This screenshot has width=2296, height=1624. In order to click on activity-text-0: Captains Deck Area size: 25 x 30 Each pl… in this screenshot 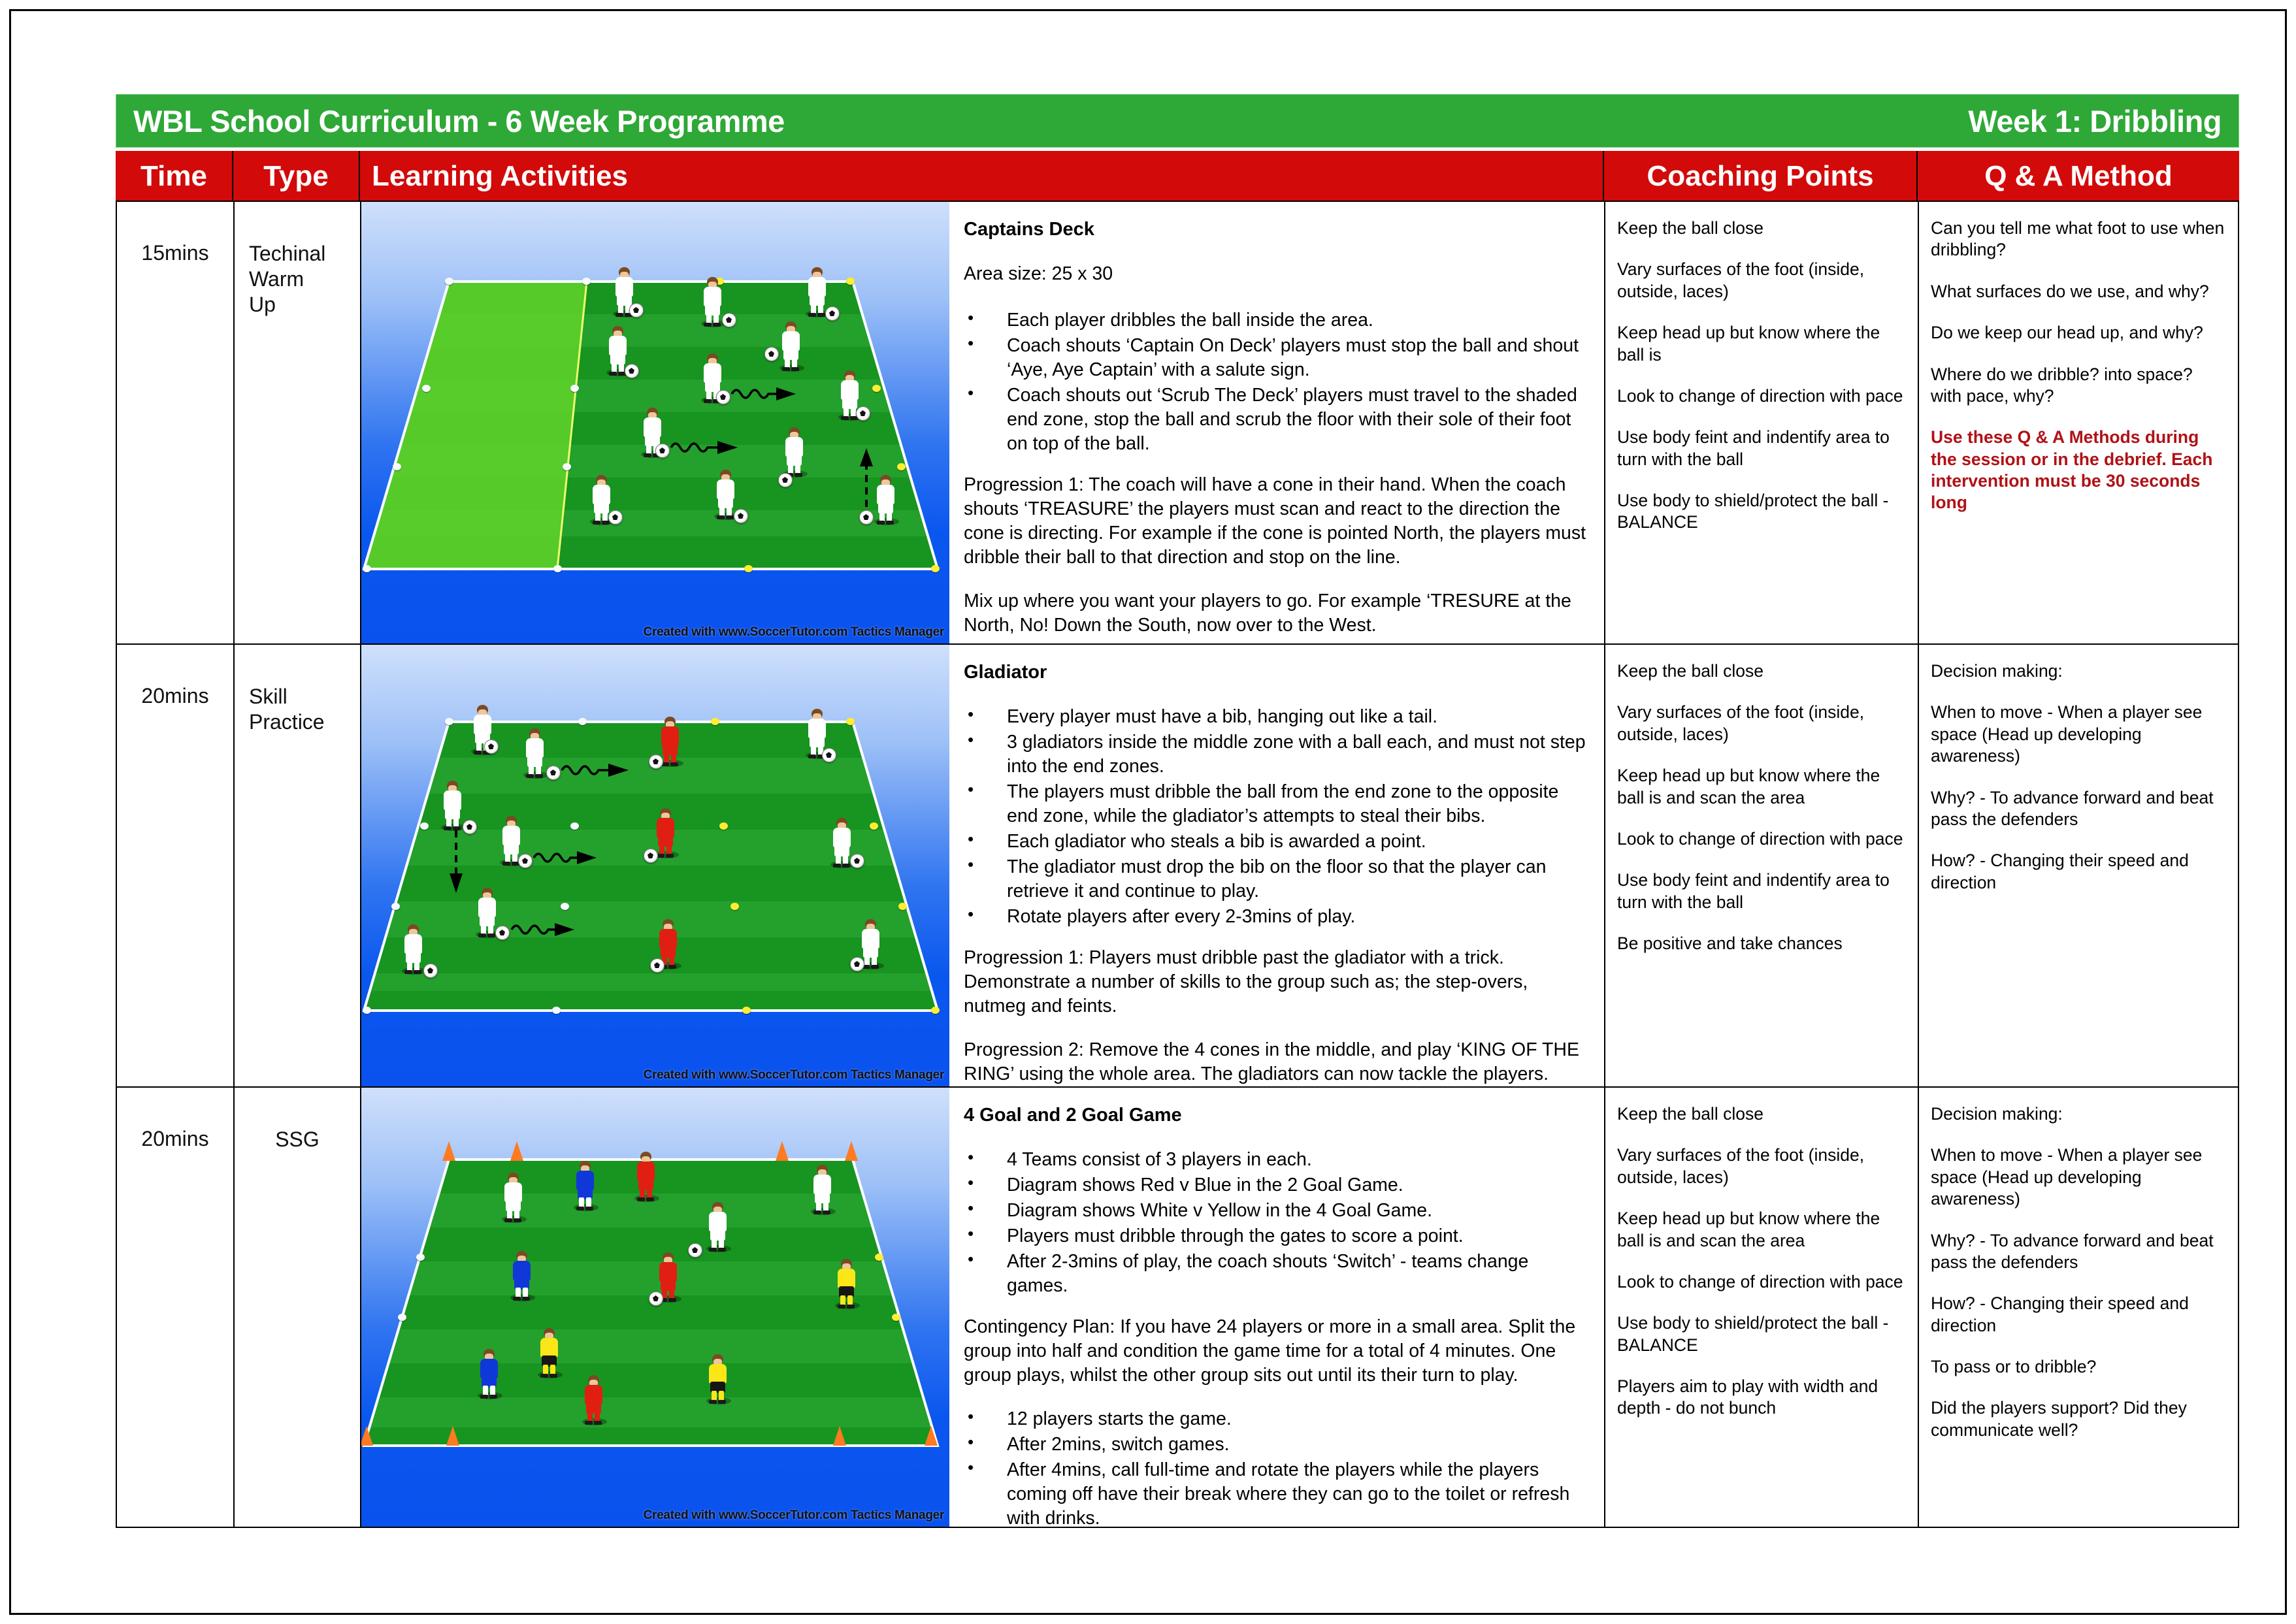, I will do `click(1276, 422)`.